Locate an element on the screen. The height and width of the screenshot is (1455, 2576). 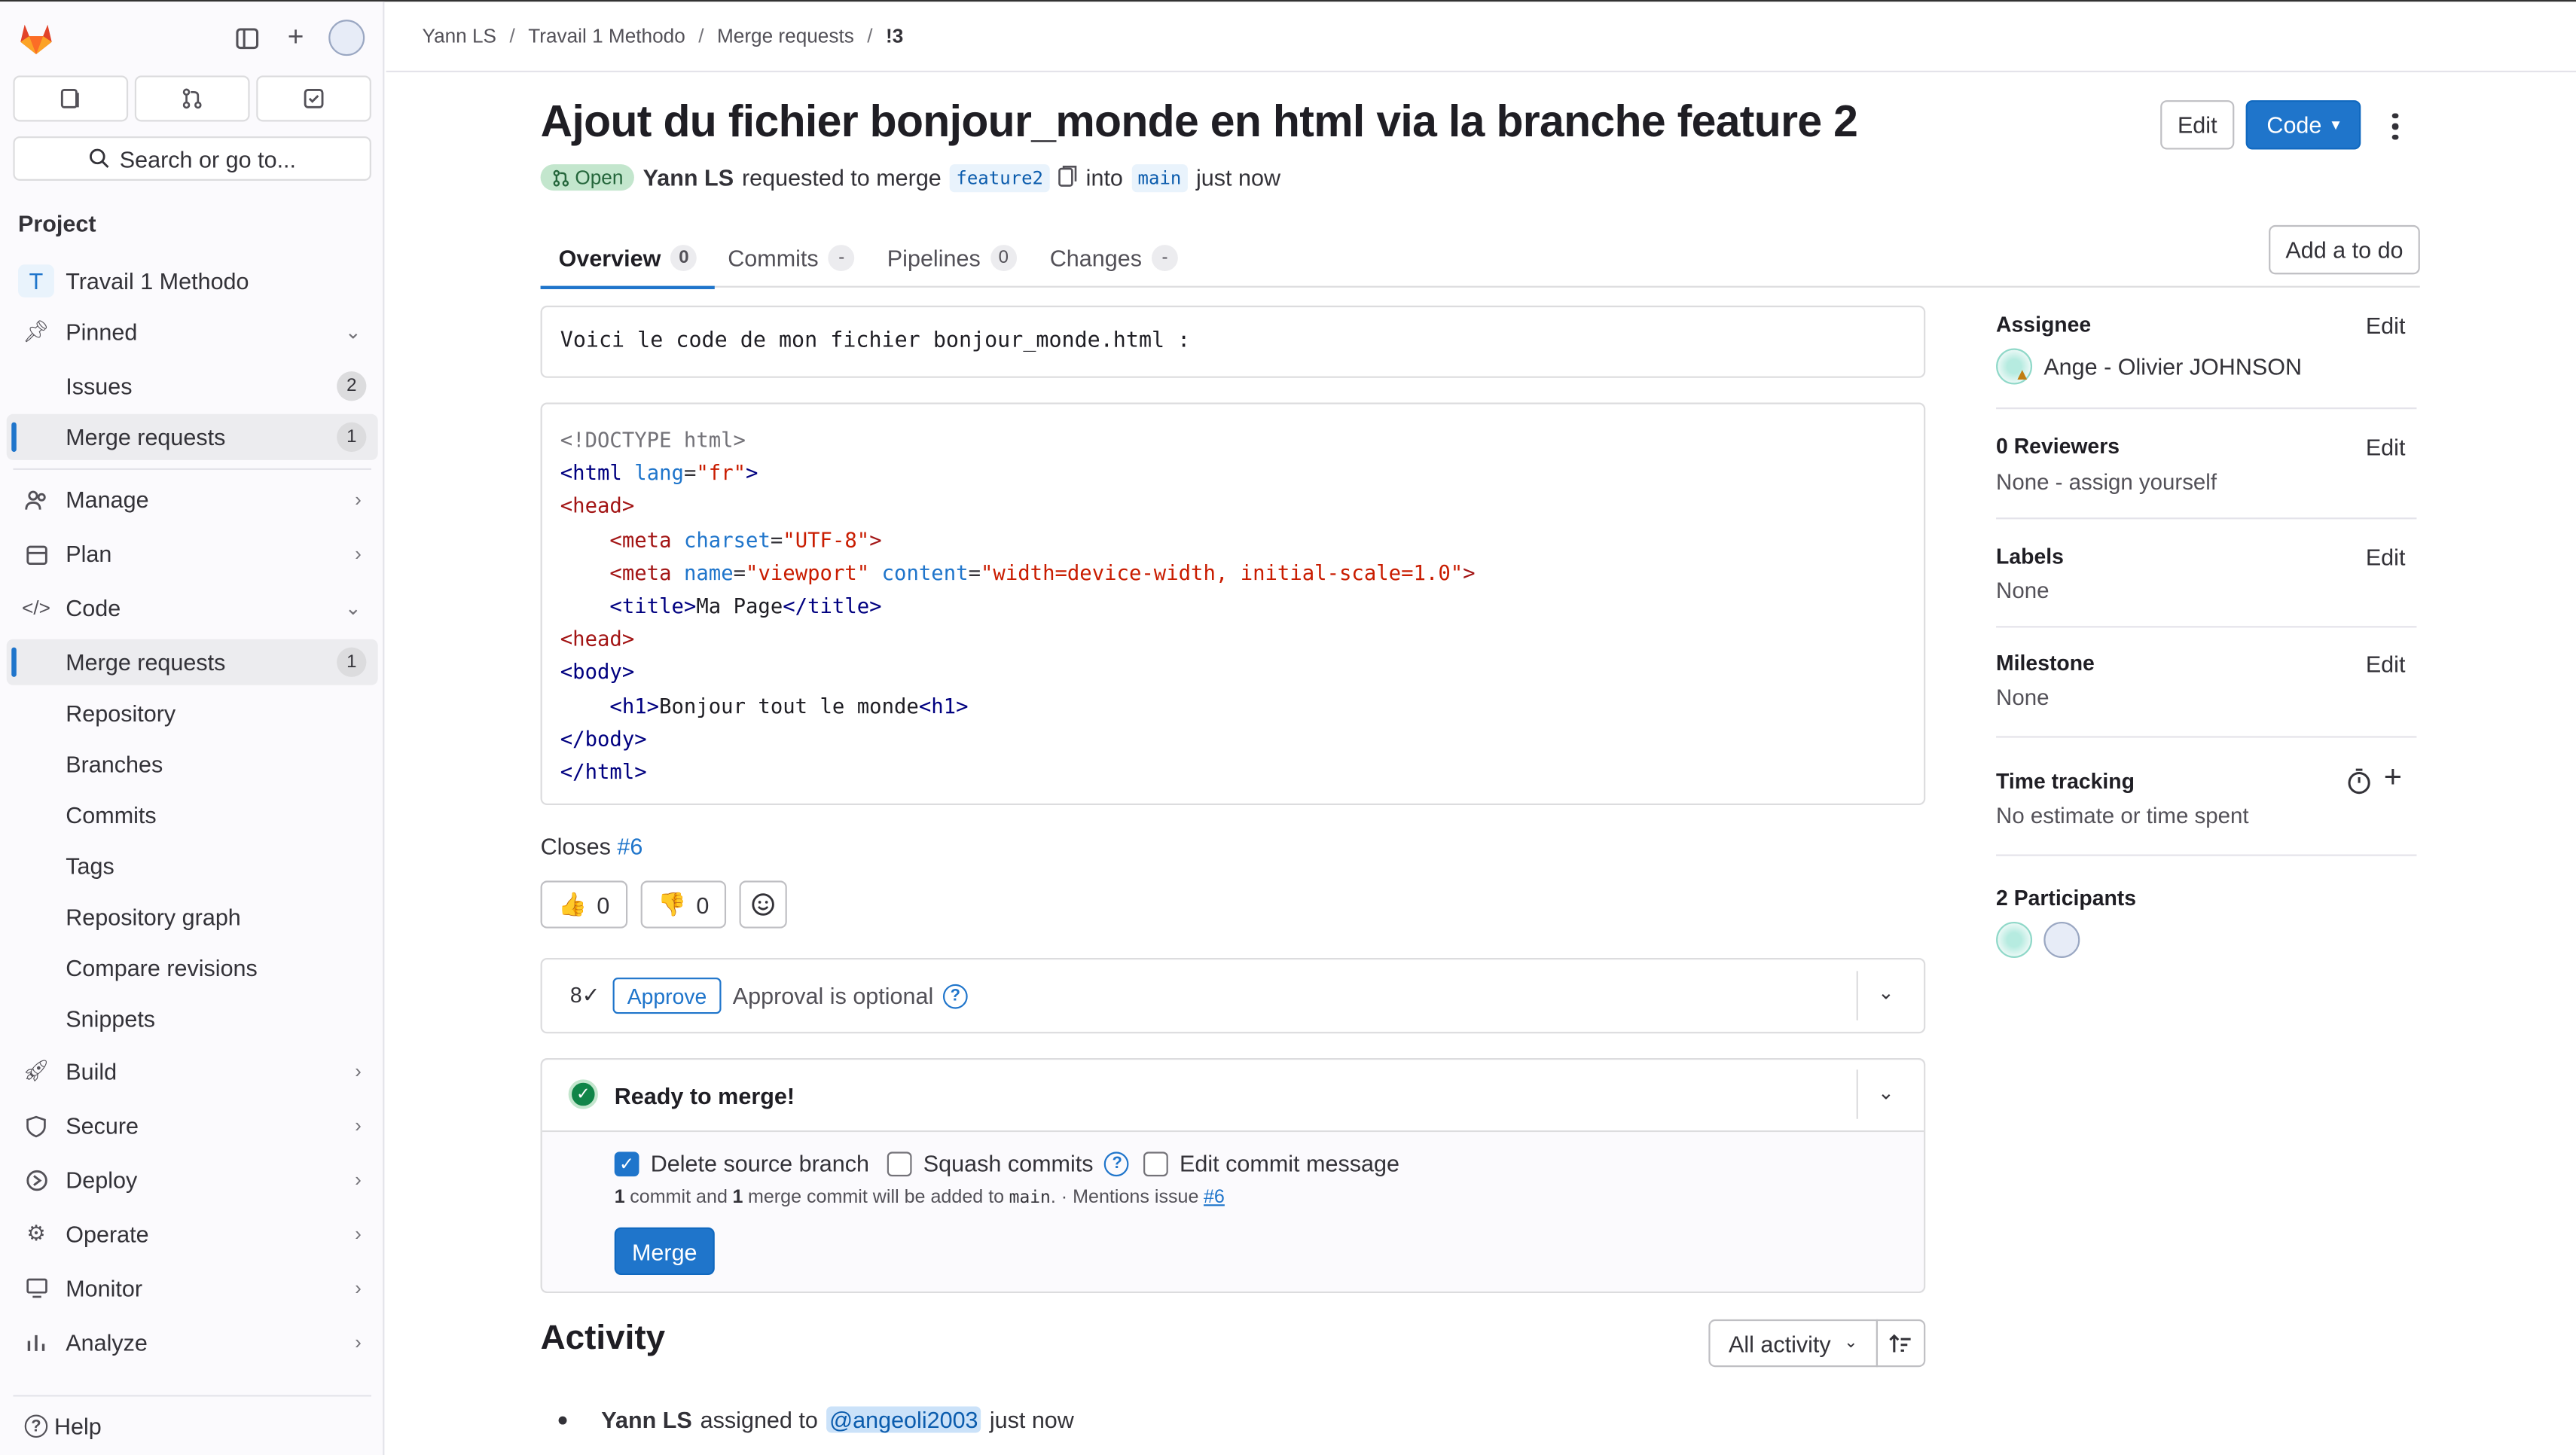
sidebar-item-manage: Manage › is located at coordinates (193, 500).